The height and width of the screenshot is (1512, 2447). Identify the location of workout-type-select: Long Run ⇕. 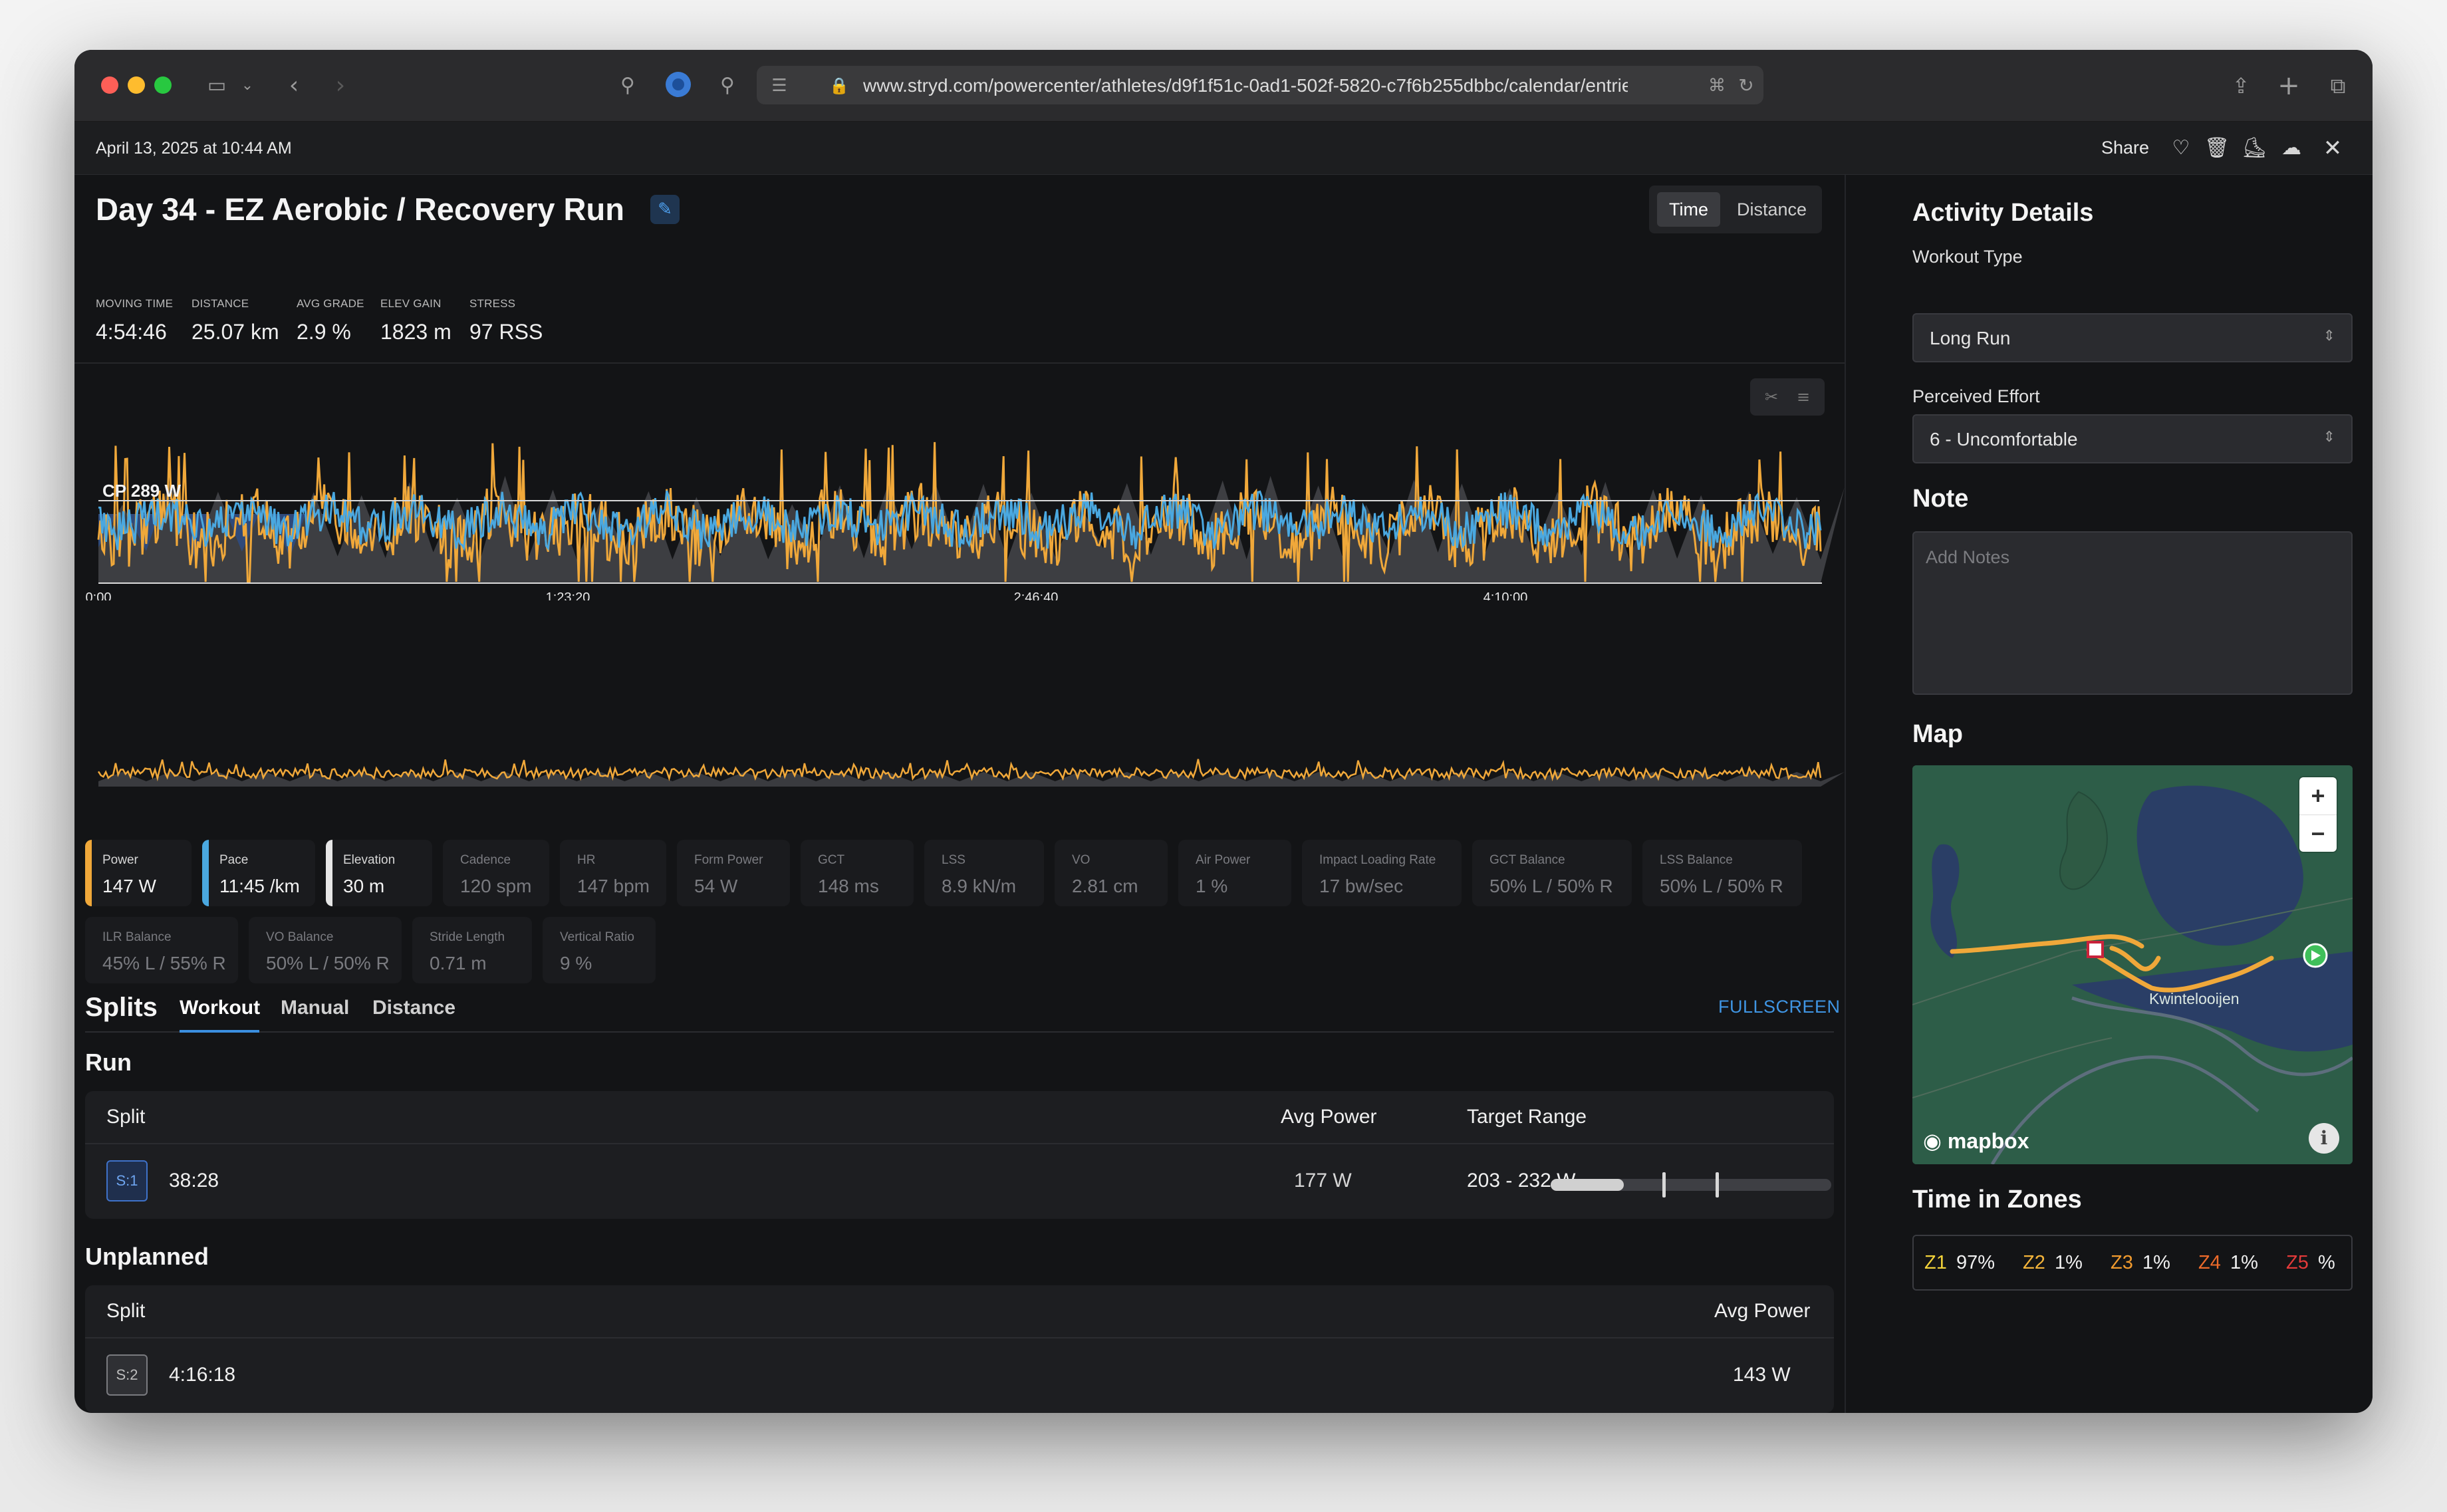
(2132, 338).